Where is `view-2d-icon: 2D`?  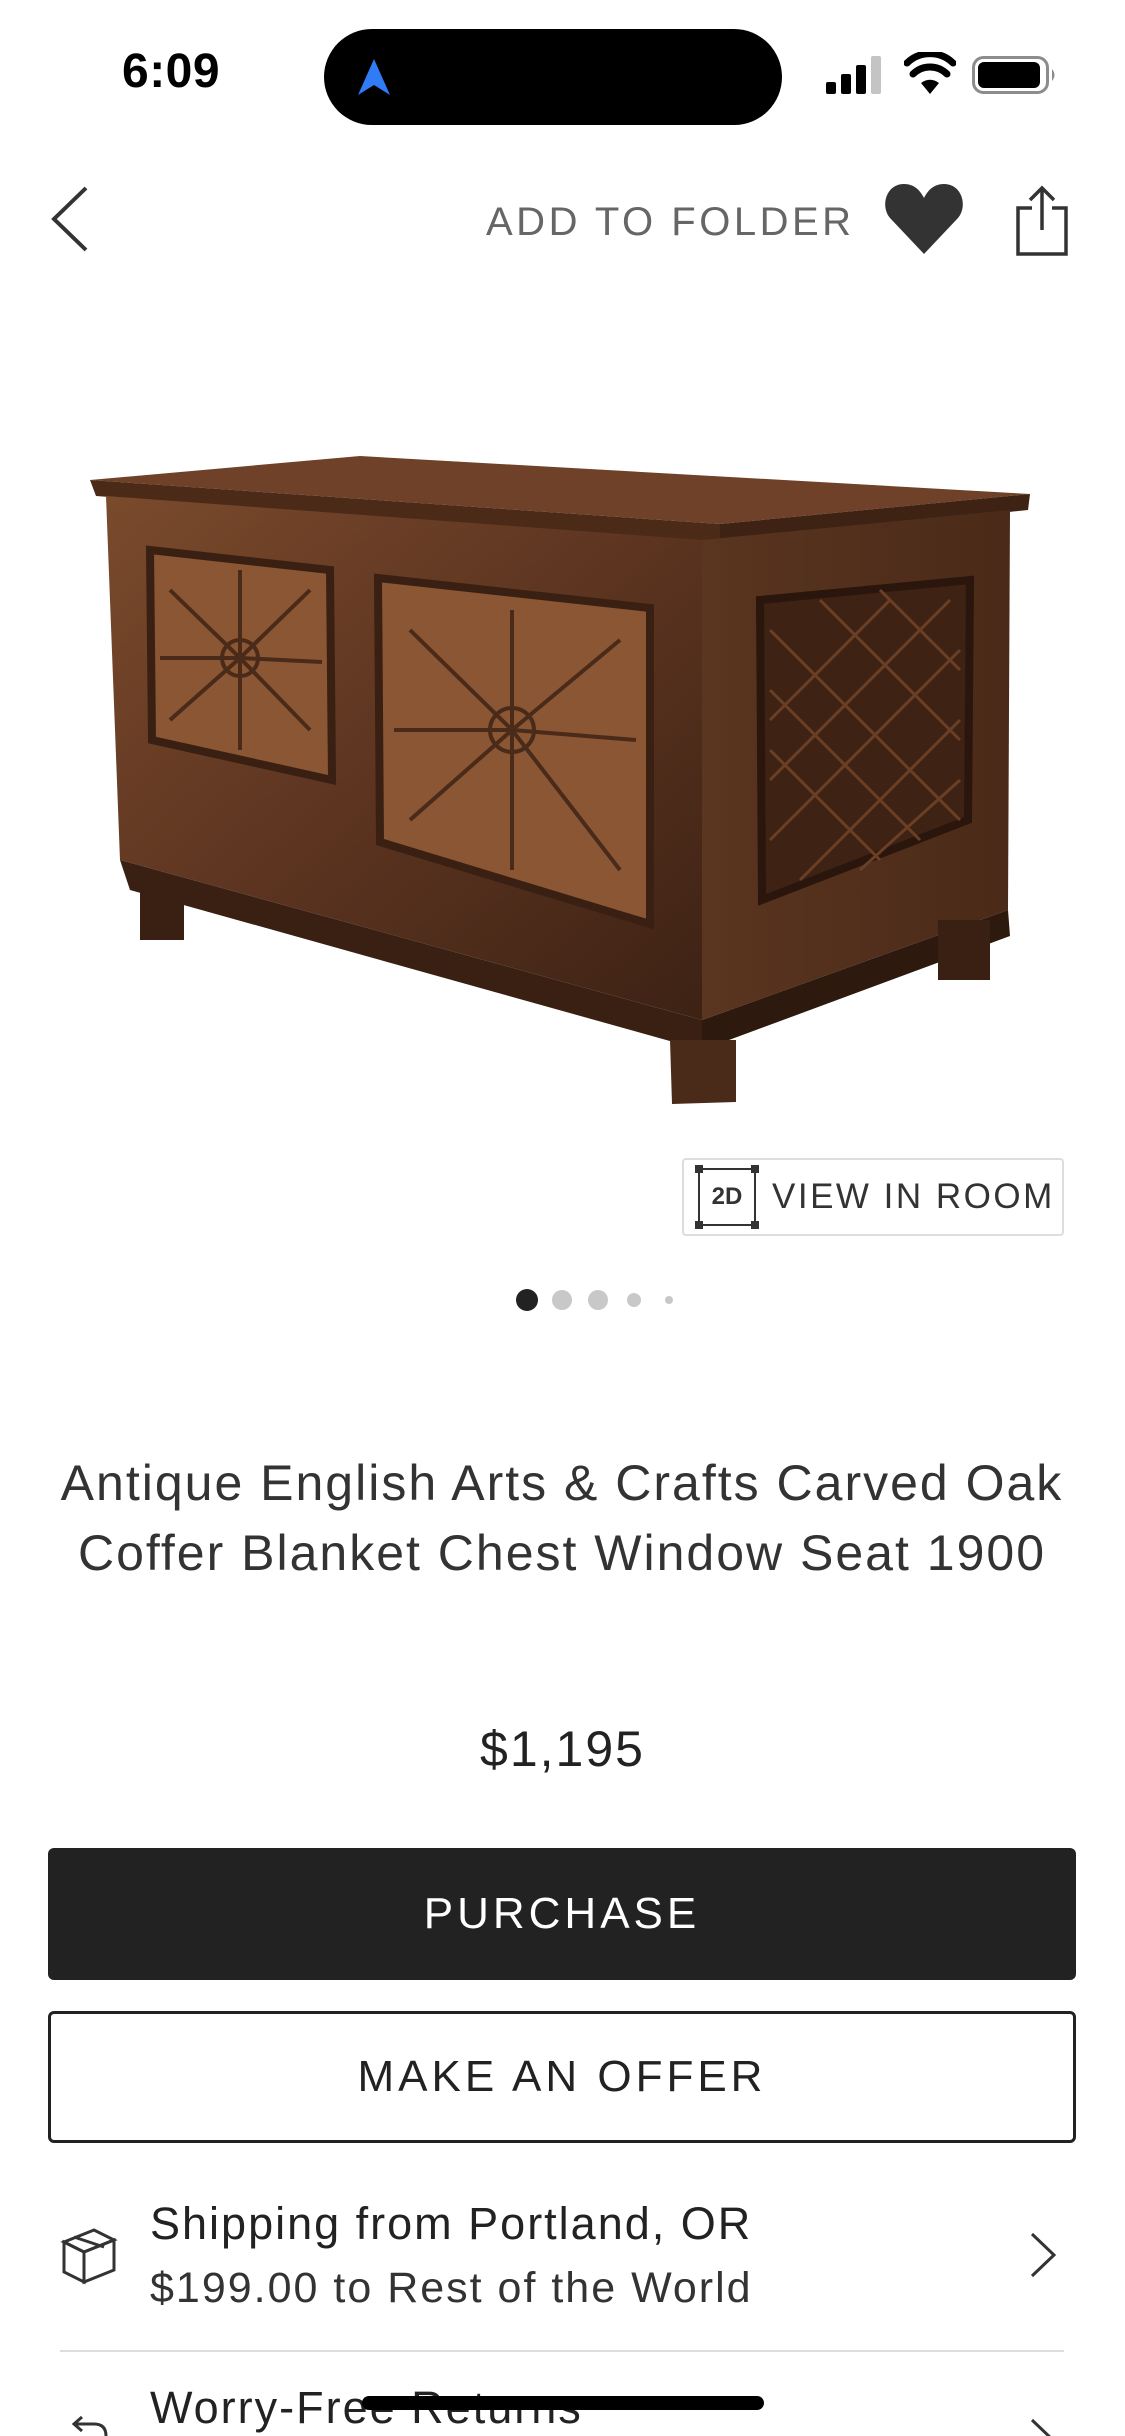 view-2d-icon: 2D is located at coordinates (727, 1197).